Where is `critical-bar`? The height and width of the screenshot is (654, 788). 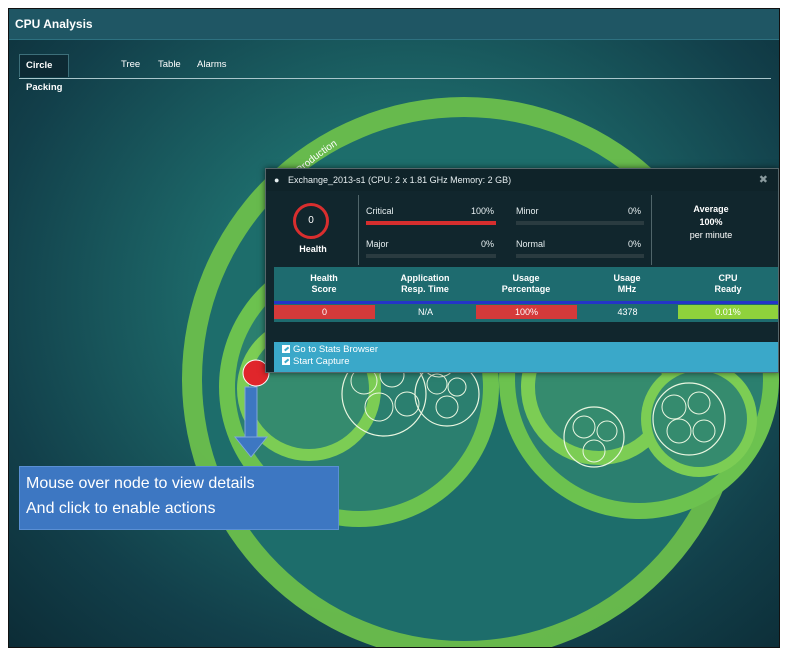 critical-bar is located at coordinates (431, 223).